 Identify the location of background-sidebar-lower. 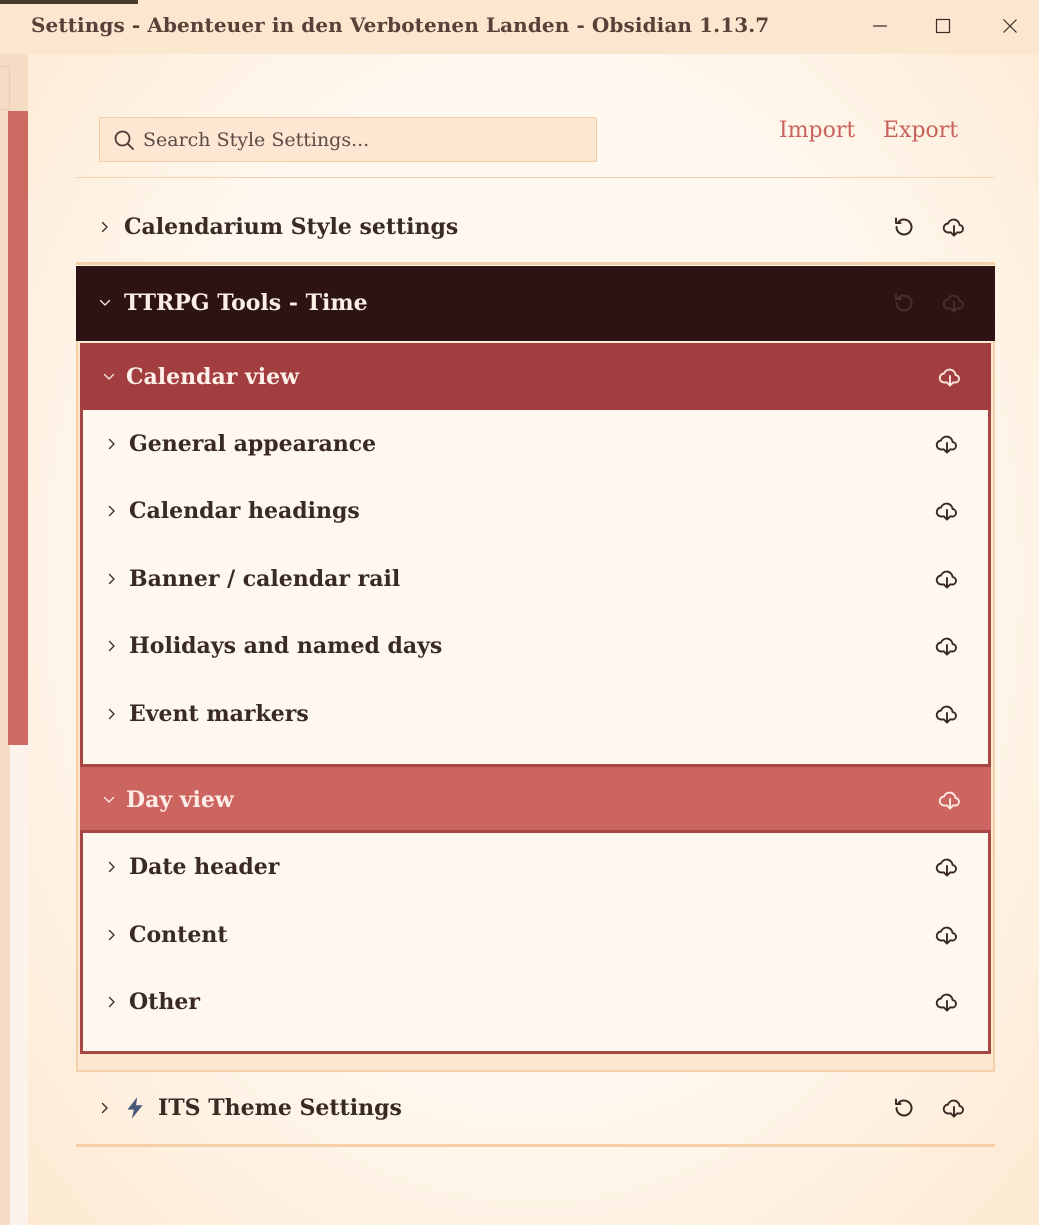
(19, 985).